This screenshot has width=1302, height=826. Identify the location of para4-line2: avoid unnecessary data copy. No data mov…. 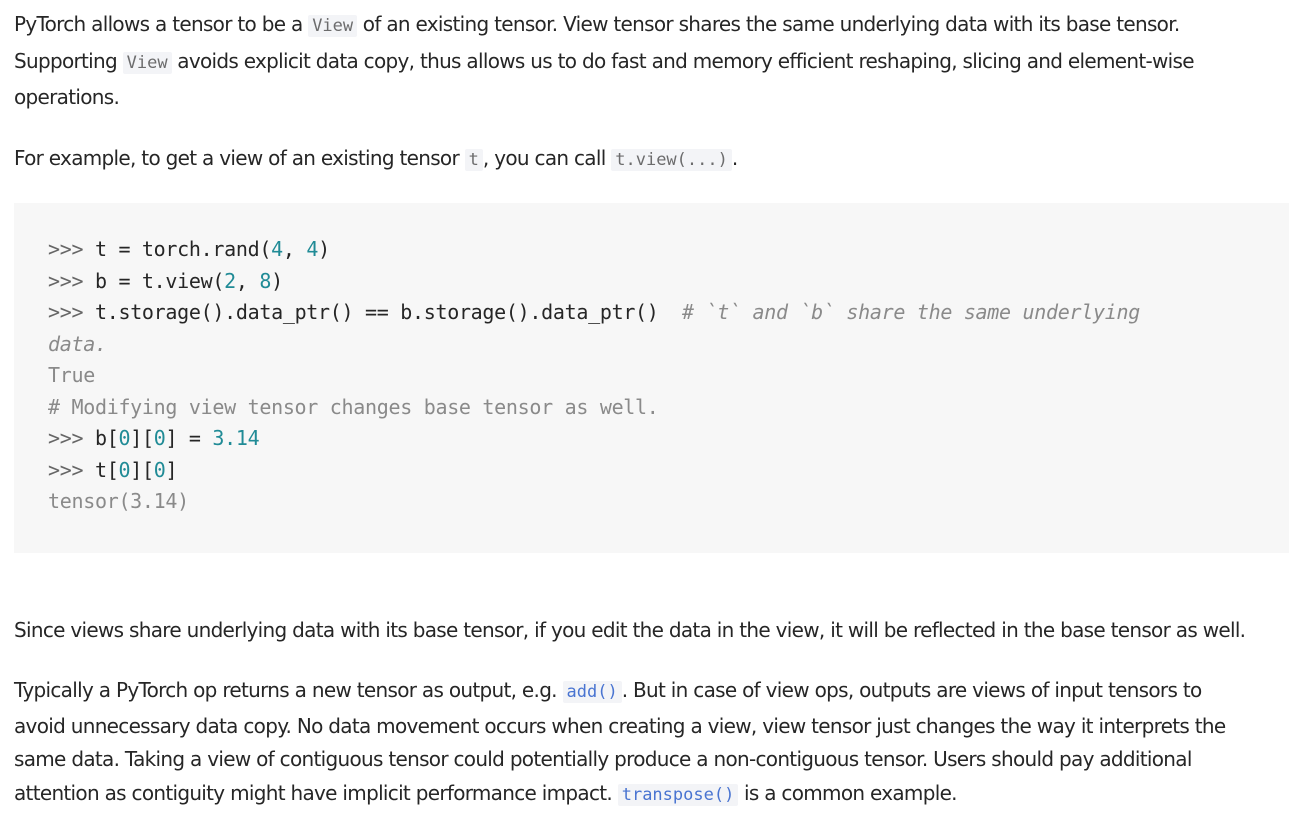
(620, 726).